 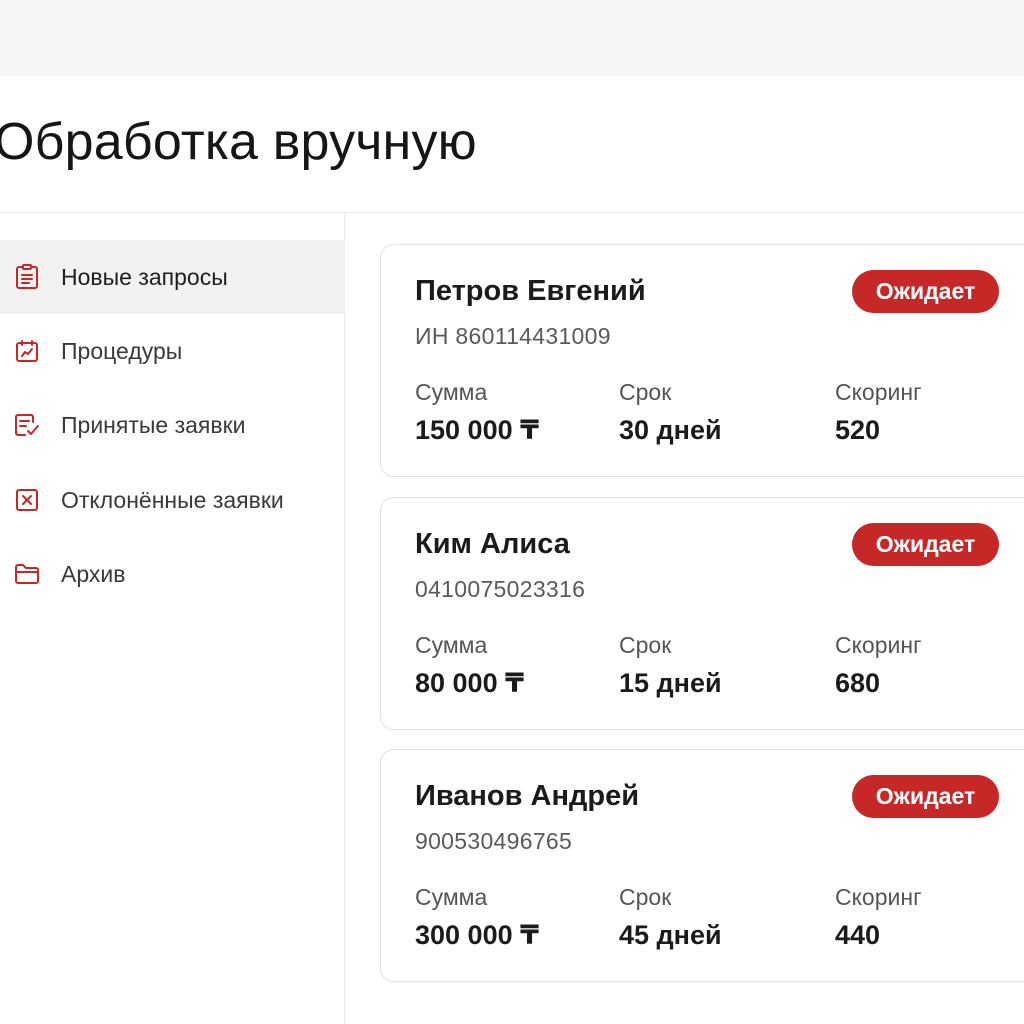 I want to click on term-value: 45 дней, so click(x=670, y=935).